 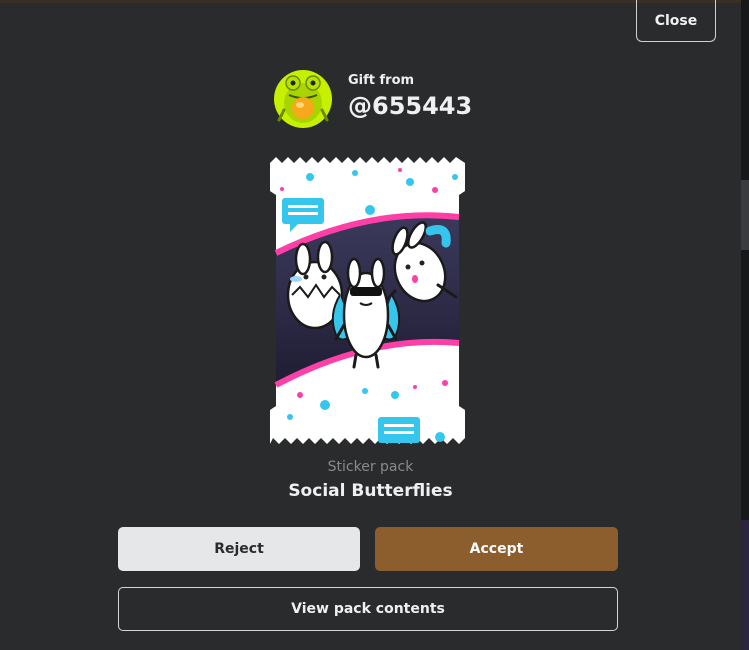 What do you see at coordinates (370, 1) in the screenshot?
I see `top-edge` at bounding box center [370, 1].